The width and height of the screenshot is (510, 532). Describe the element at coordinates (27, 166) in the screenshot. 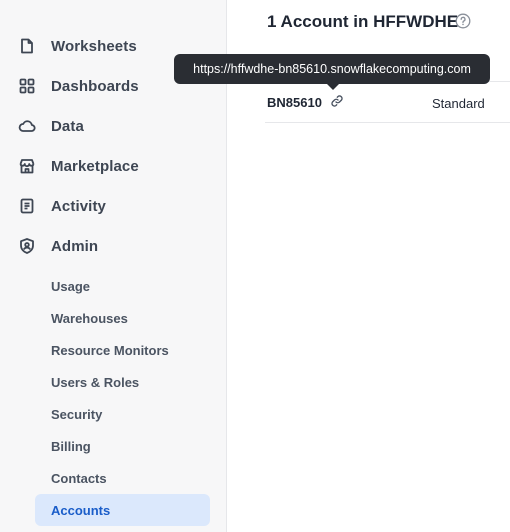

I see `store-icon` at that location.